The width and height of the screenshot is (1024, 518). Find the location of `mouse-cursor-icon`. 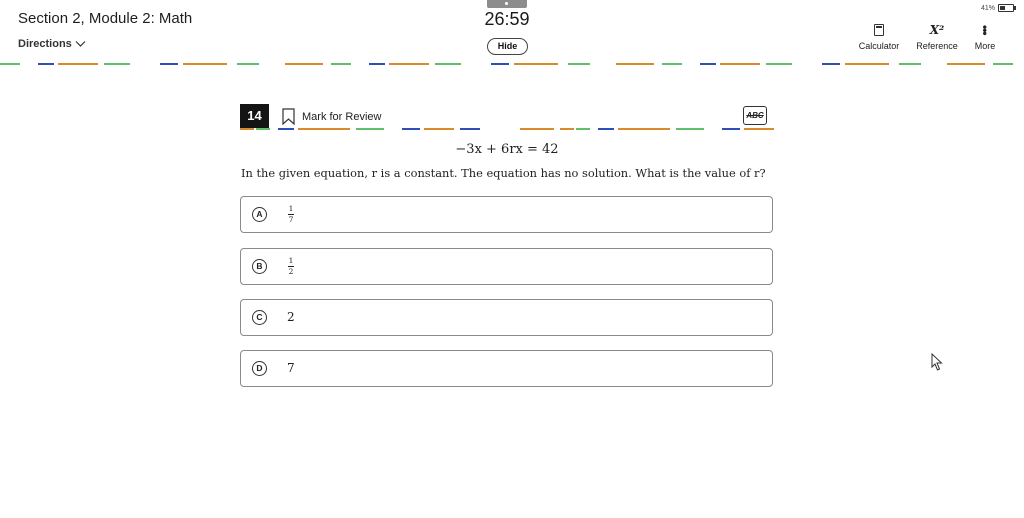

mouse-cursor-icon is located at coordinates (937, 362).